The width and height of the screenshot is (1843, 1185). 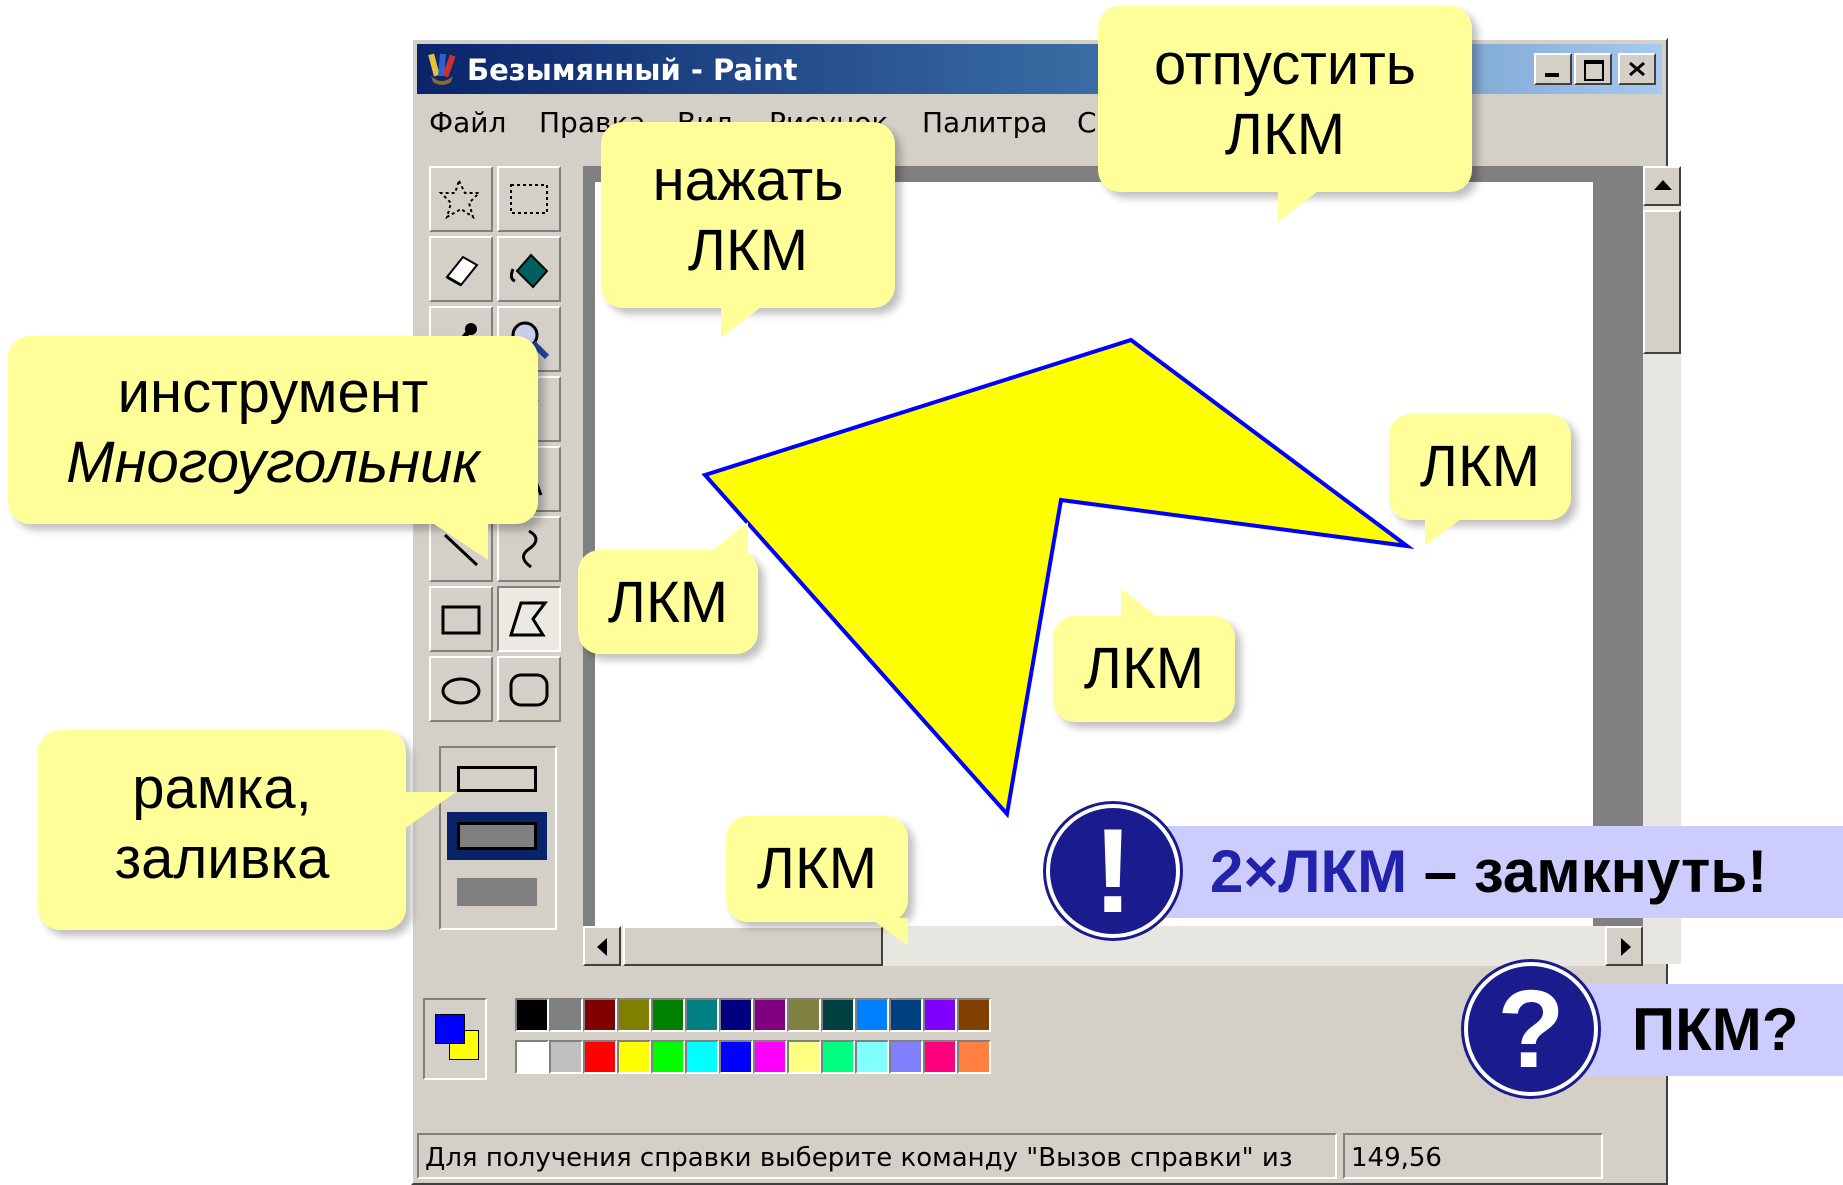 I want to click on curve-icon, so click(x=530, y=549).